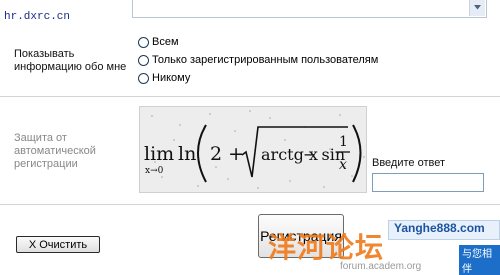 This screenshot has height=275, width=500. Describe the element at coordinates (44, 54) in the screenshot. I see `privacy-label-line1: Показывать` at that location.